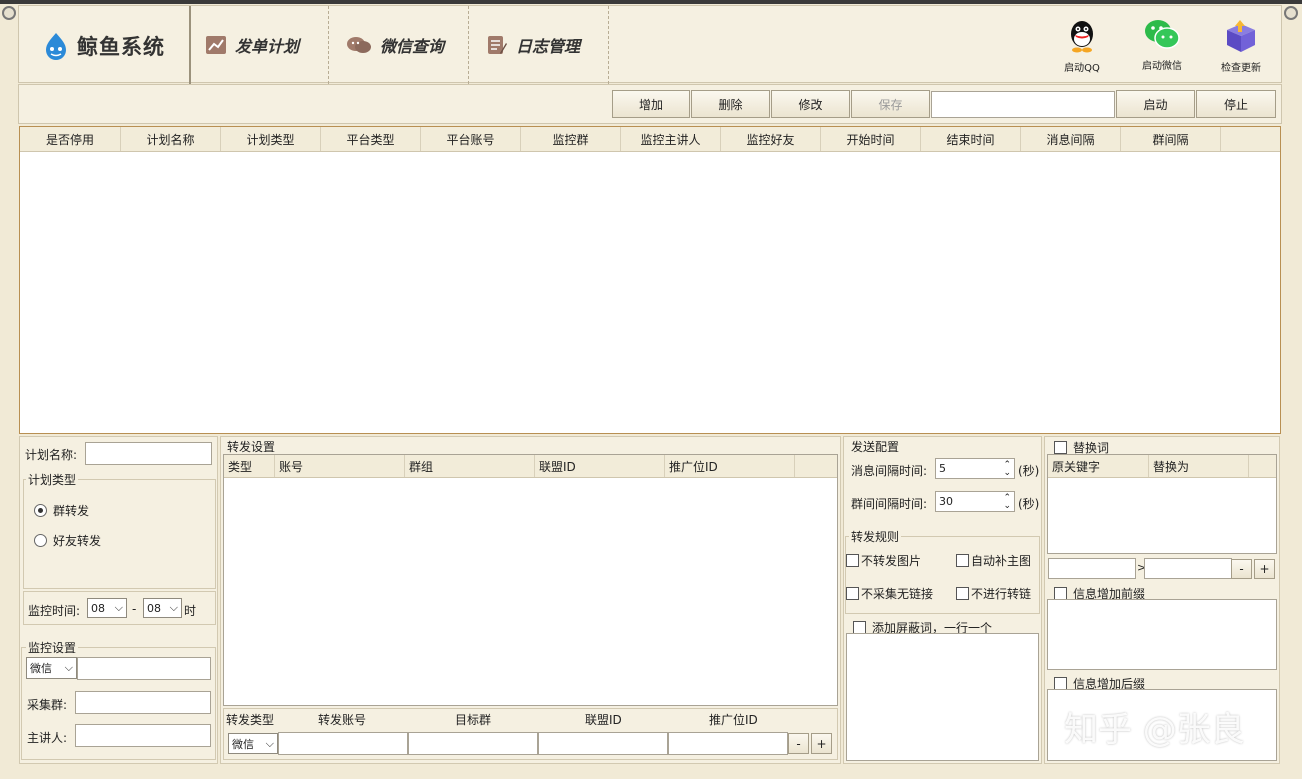 The width and height of the screenshot is (1302, 779). I want to click on checkbox-label: 不转发图片, so click(891, 561).